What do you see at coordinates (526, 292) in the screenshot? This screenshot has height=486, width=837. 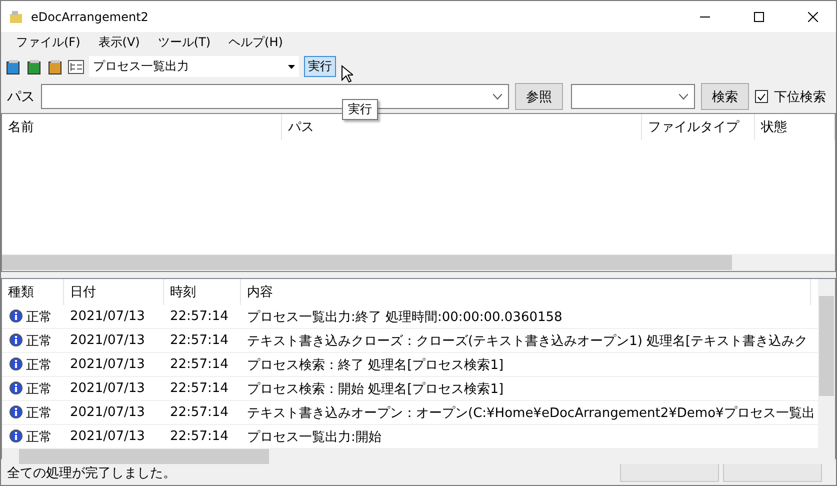 I see `column-header: 内容` at bounding box center [526, 292].